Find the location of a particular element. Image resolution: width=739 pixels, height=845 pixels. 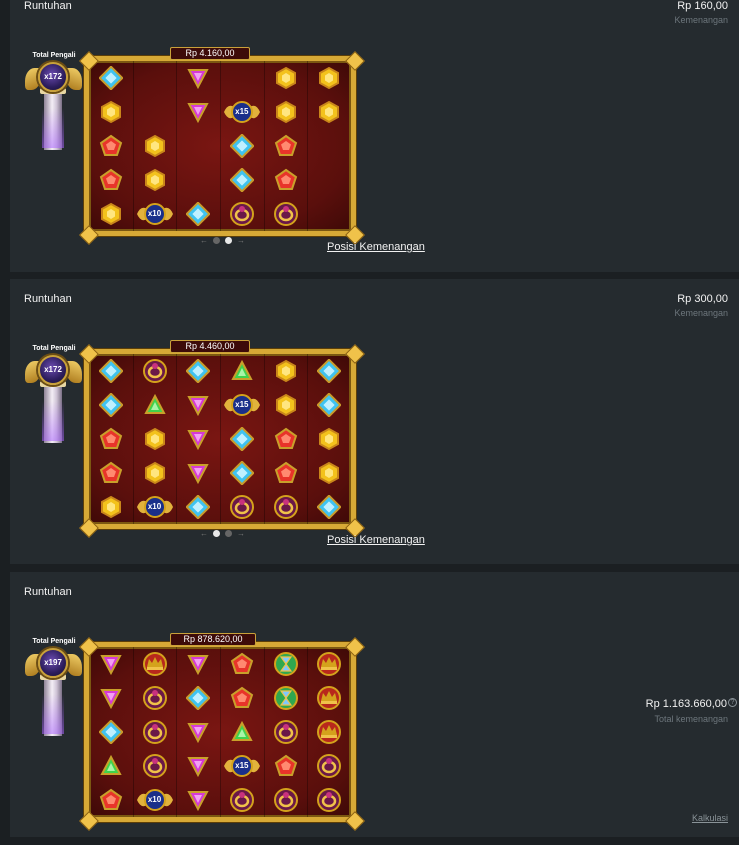

wing-right-icon is located at coordinates (74, 79).